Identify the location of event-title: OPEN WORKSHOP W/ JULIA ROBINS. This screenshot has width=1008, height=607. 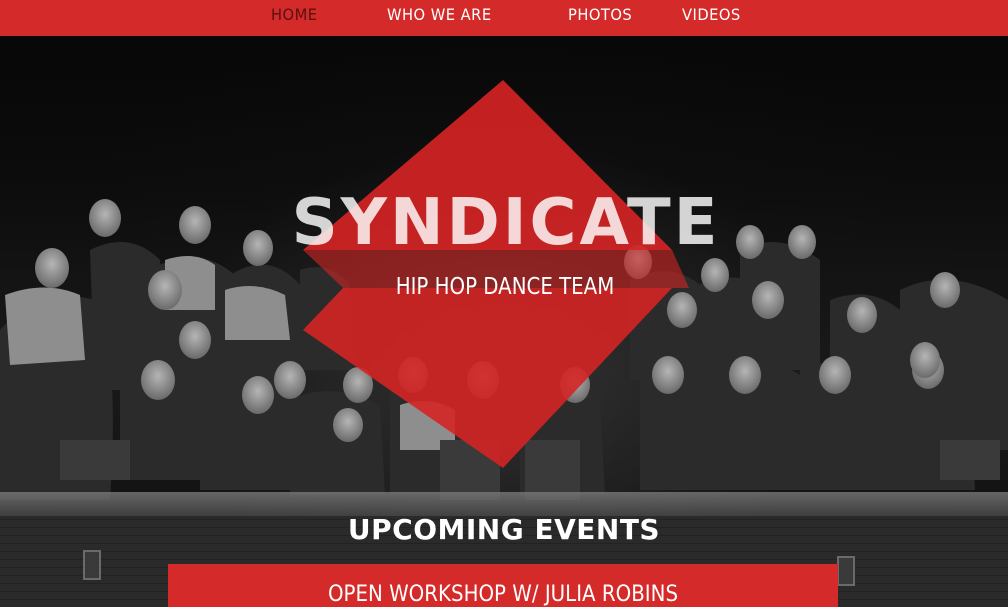
(503, 594).